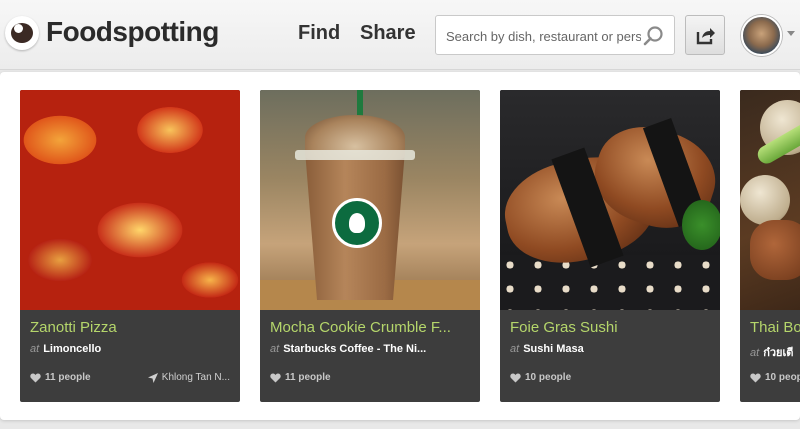 This screenshot has height=429, width=800. Describe the element at coordinates (152, 377) in the screenshot. I see `location-arrow-icon` at that location.